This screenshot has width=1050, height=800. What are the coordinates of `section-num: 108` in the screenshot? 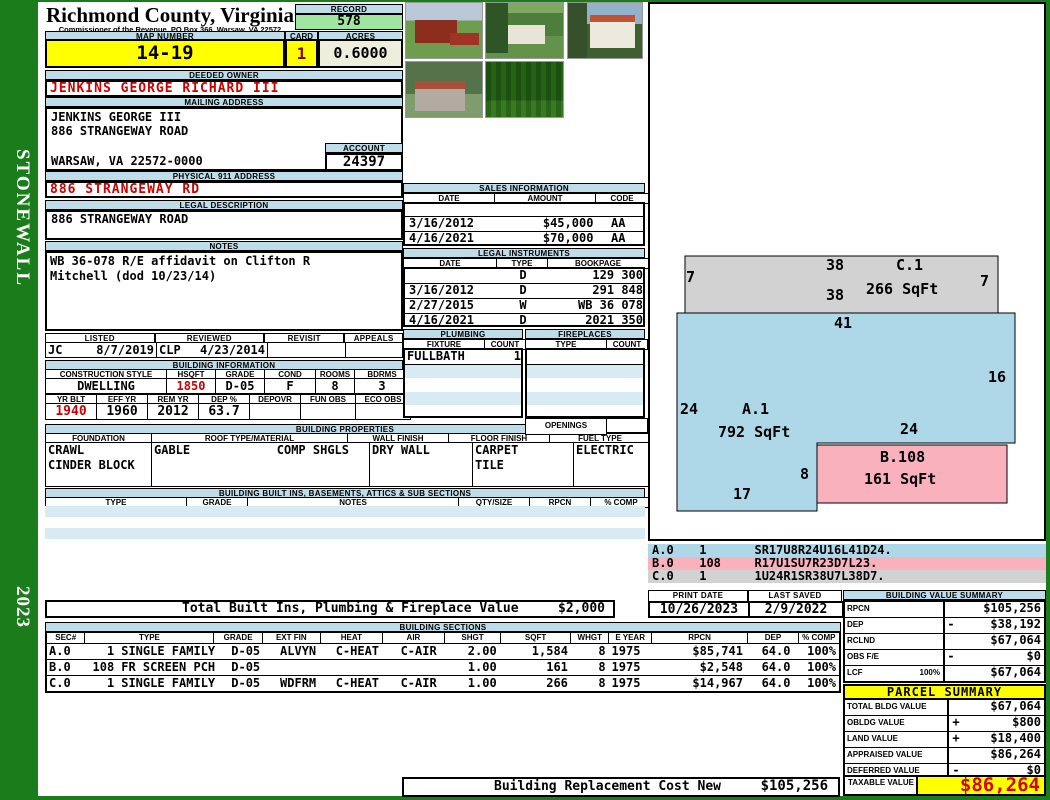 It's located at (103, 667).